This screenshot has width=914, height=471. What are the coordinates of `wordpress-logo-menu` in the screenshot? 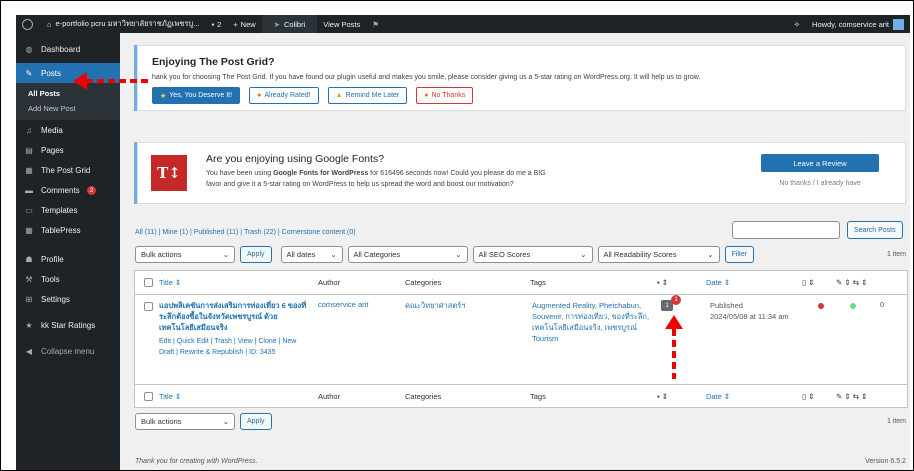 It's located at (28, 24).